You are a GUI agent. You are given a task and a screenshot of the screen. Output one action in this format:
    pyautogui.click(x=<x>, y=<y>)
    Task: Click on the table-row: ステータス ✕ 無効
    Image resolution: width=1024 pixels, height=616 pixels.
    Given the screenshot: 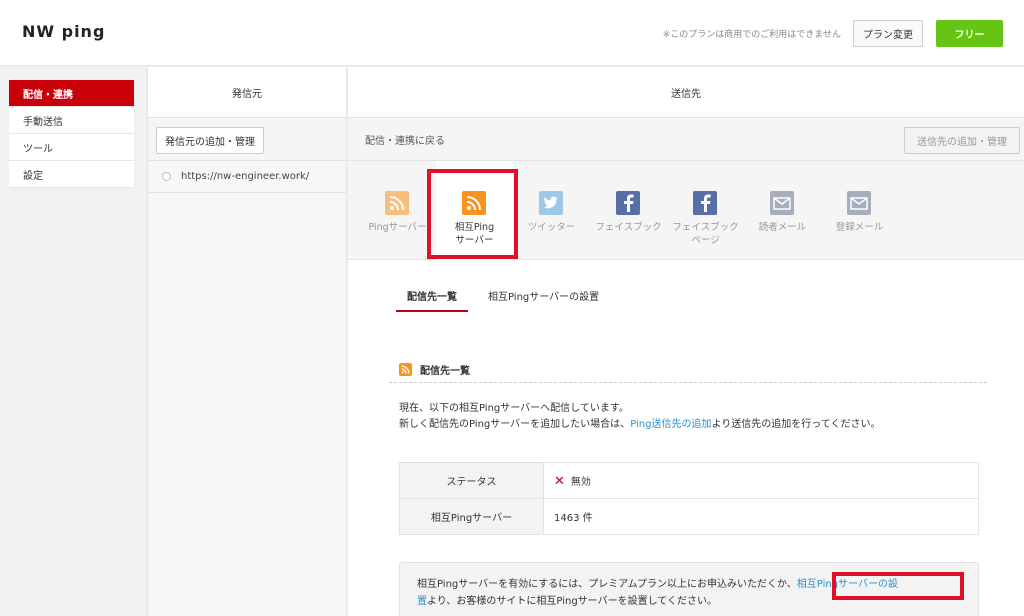 What is the action you would take?
    pyautogui.click(x=689, y=480)
    